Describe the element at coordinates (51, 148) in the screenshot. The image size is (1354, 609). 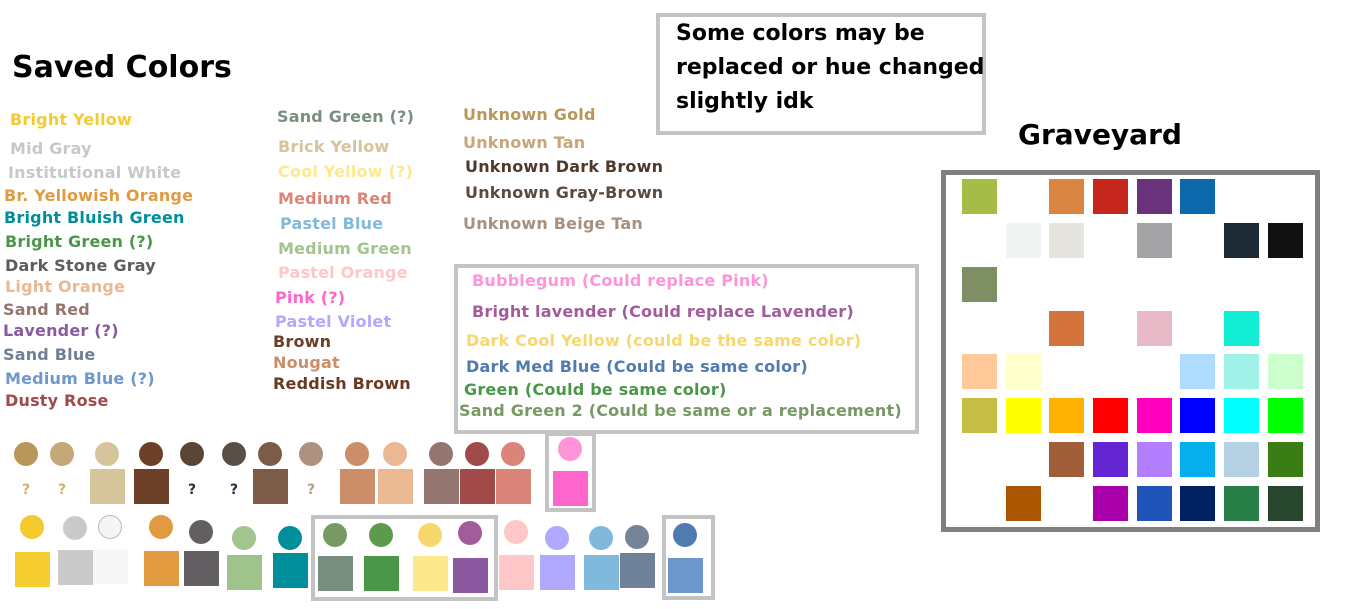
I see `color-label: Mid Gray` at that location.